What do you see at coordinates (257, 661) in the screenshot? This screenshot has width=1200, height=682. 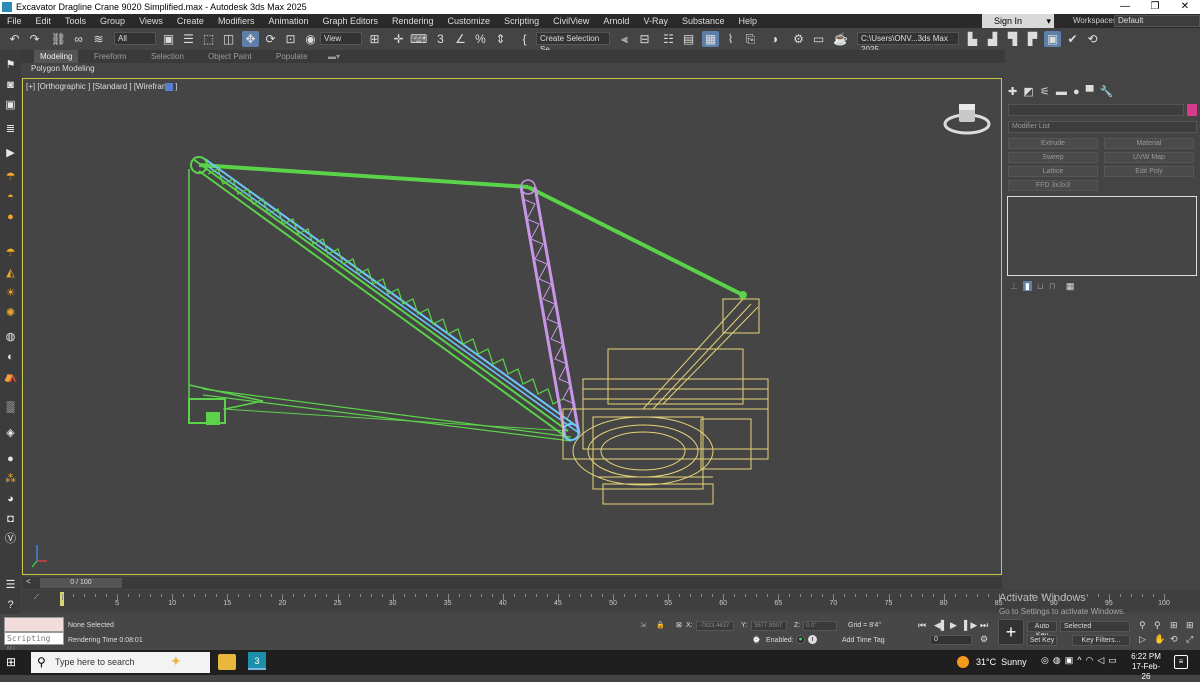 I see `3ds-max-taskbar-icon: 3` at bounding box center [257, 661].